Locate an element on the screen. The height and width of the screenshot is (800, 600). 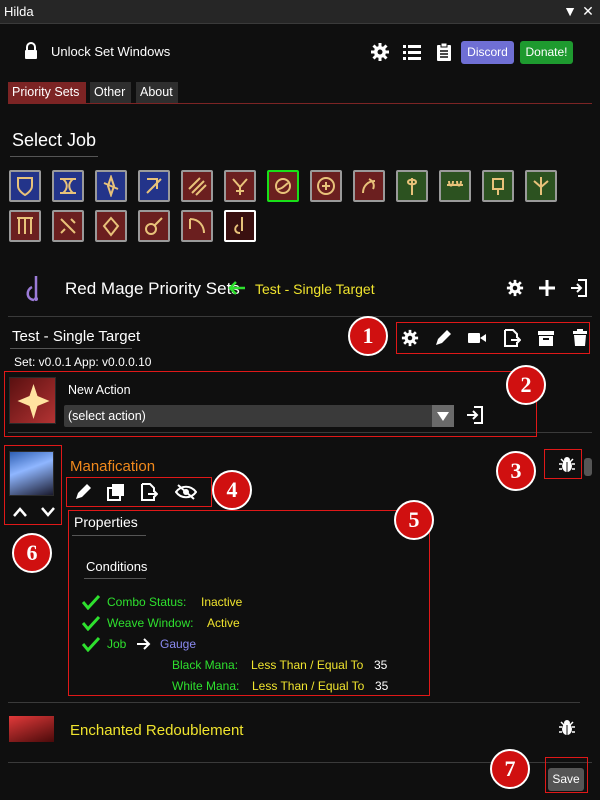
job-ninja-icon is located at coordinates (283, 186).